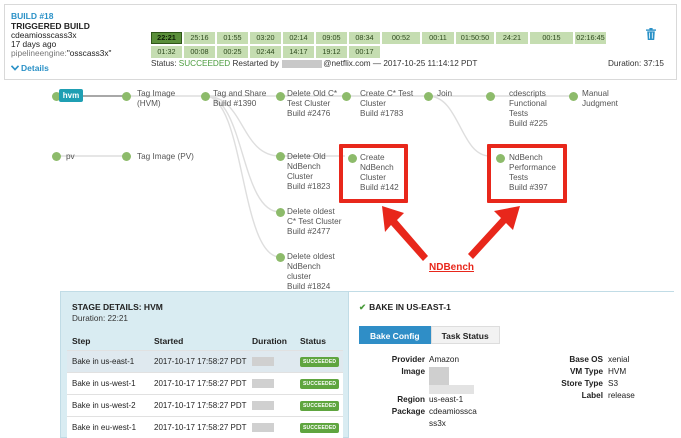  What do you see at coordinates (636, 63) in the screenshot?
I see `total-duration: Duration: 37:15` at bounding box center [636, 63].